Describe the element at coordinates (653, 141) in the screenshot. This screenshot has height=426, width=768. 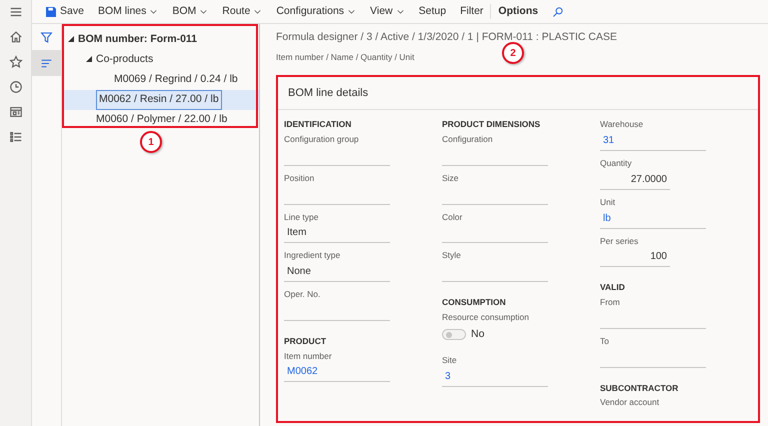
I see `input-field: 31` at that location.